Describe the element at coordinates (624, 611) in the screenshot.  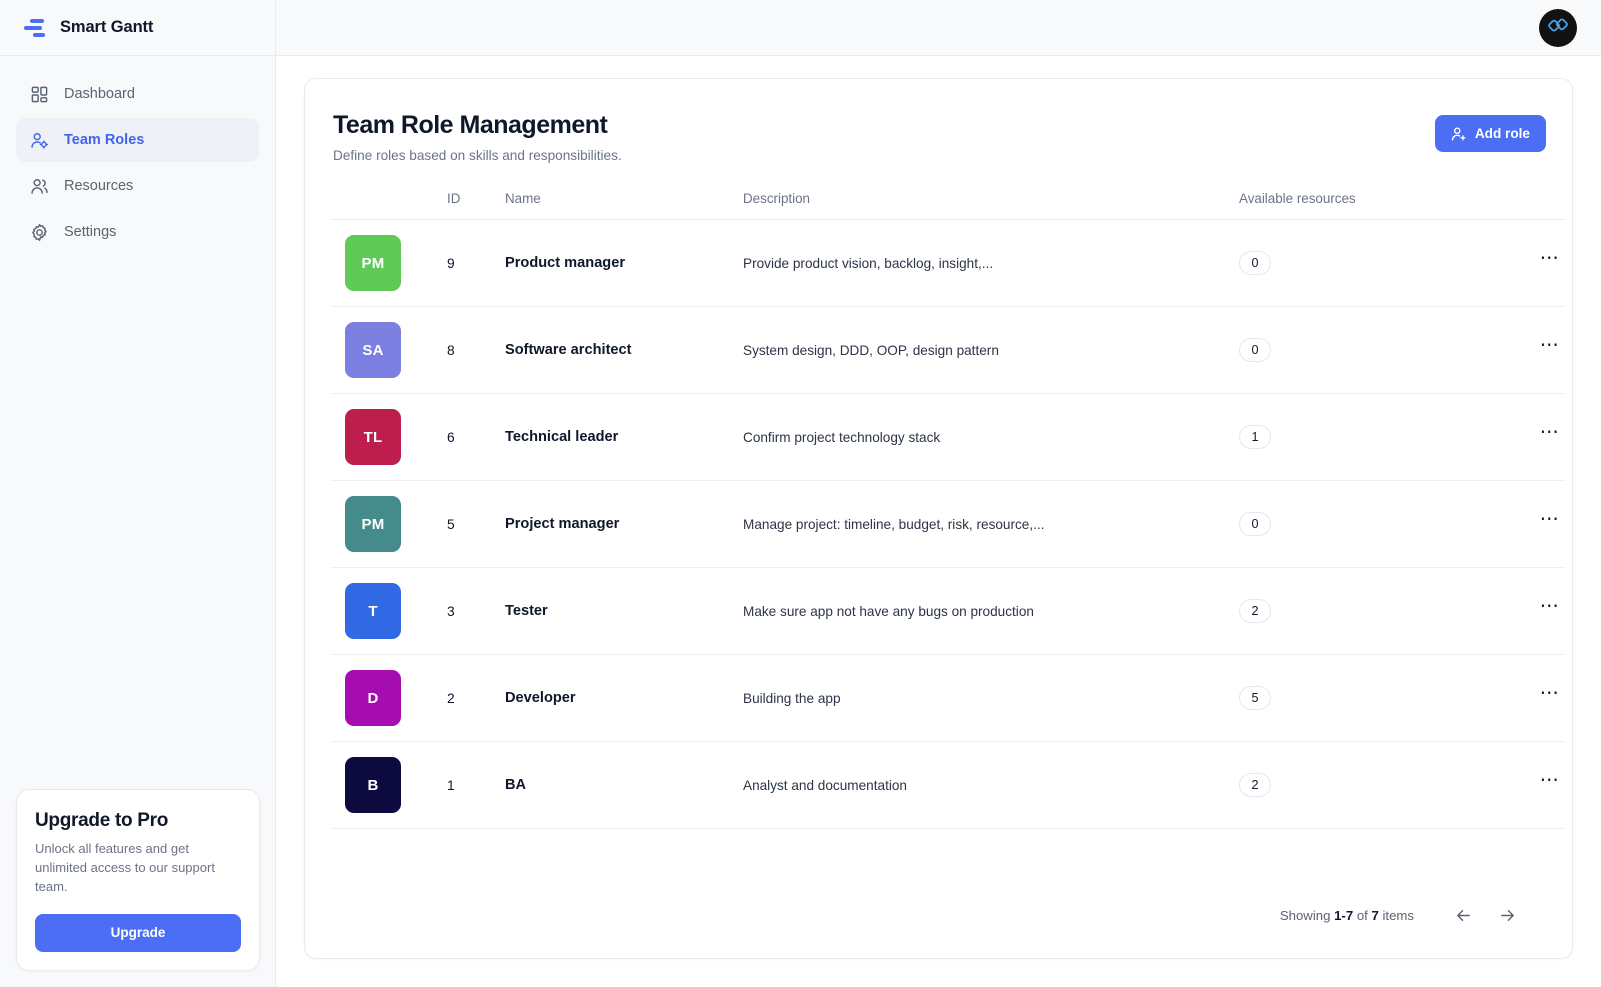
I see `cell-name: Tester` at that location.